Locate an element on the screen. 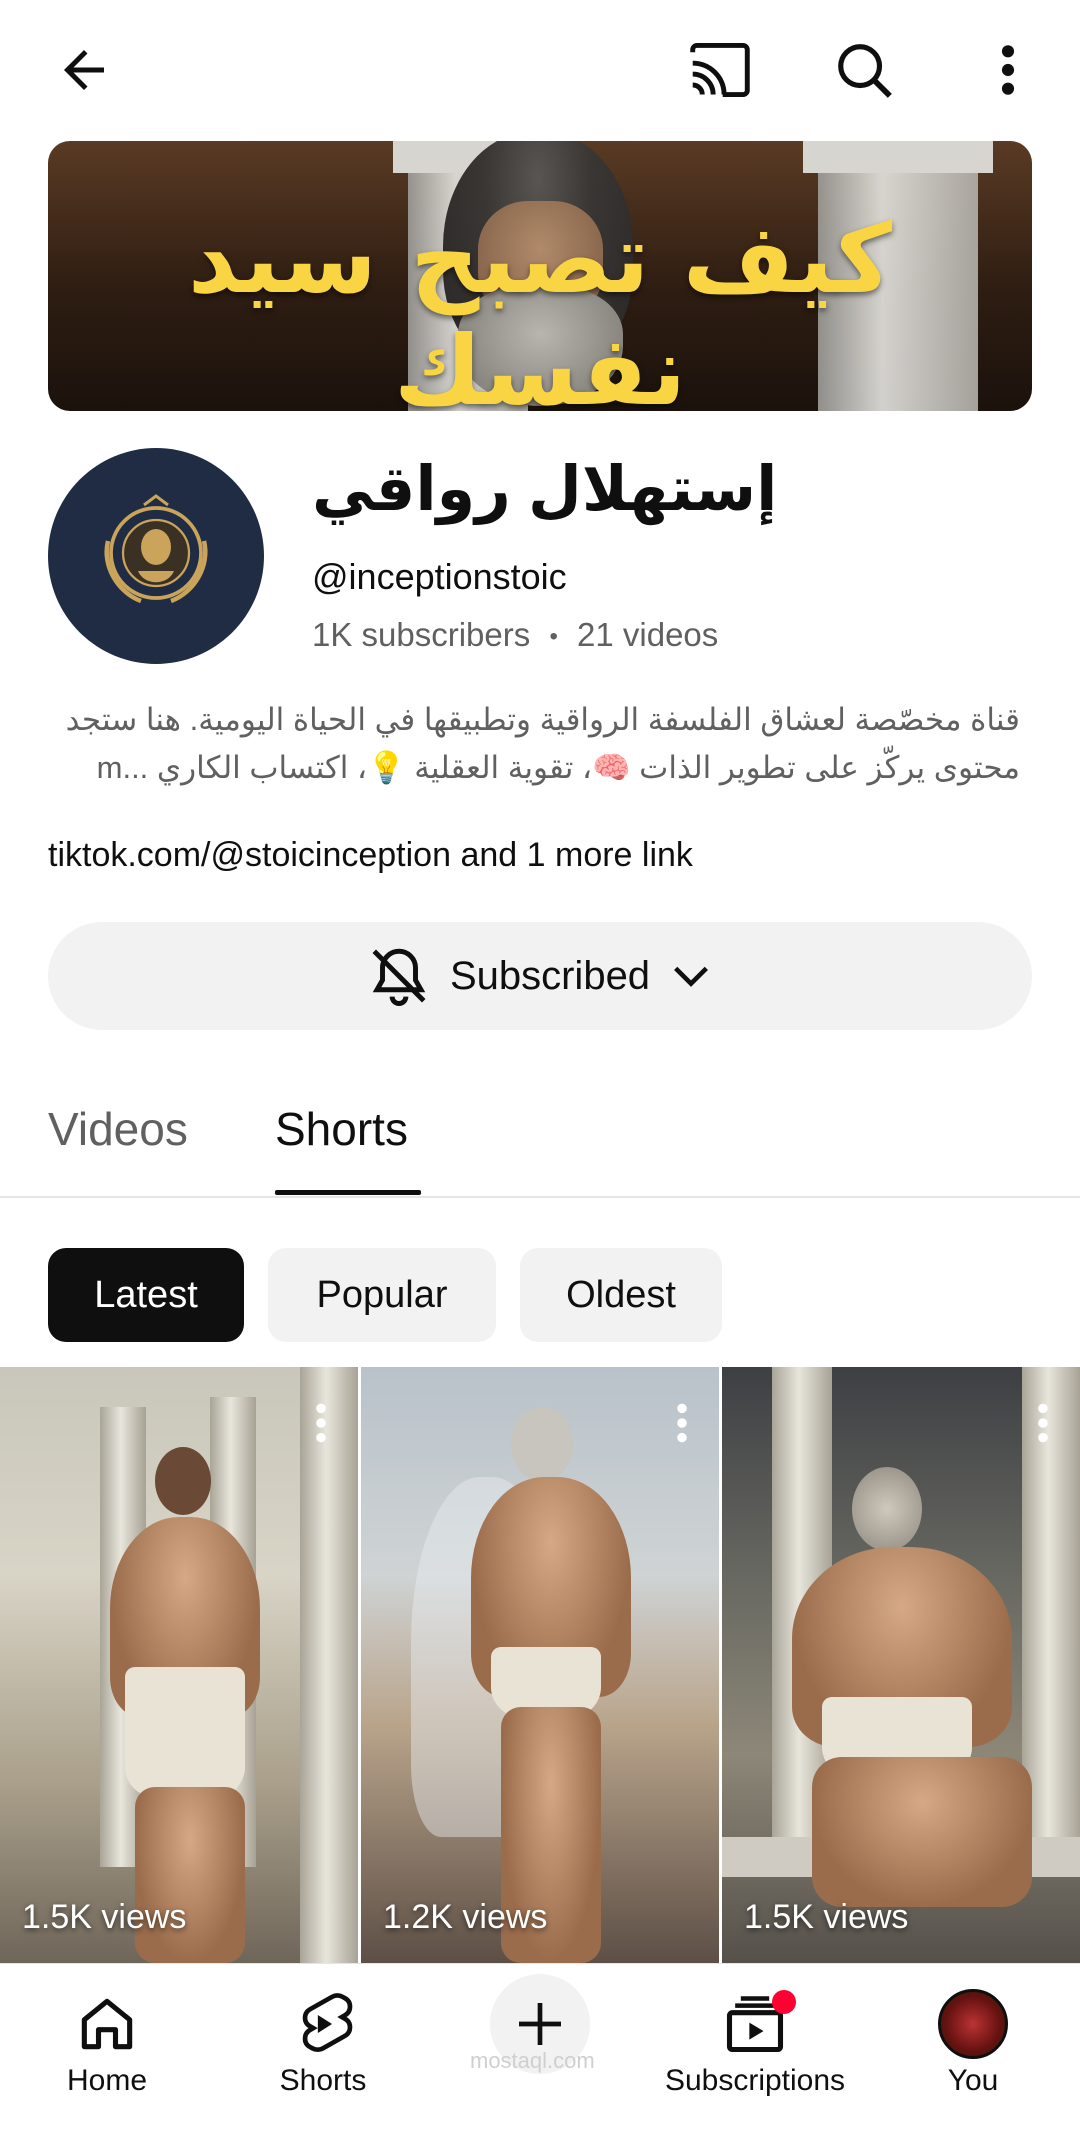 This screenshot has width=1080, height=2133. nav-home: Home is located at coordinates (107, 2041).